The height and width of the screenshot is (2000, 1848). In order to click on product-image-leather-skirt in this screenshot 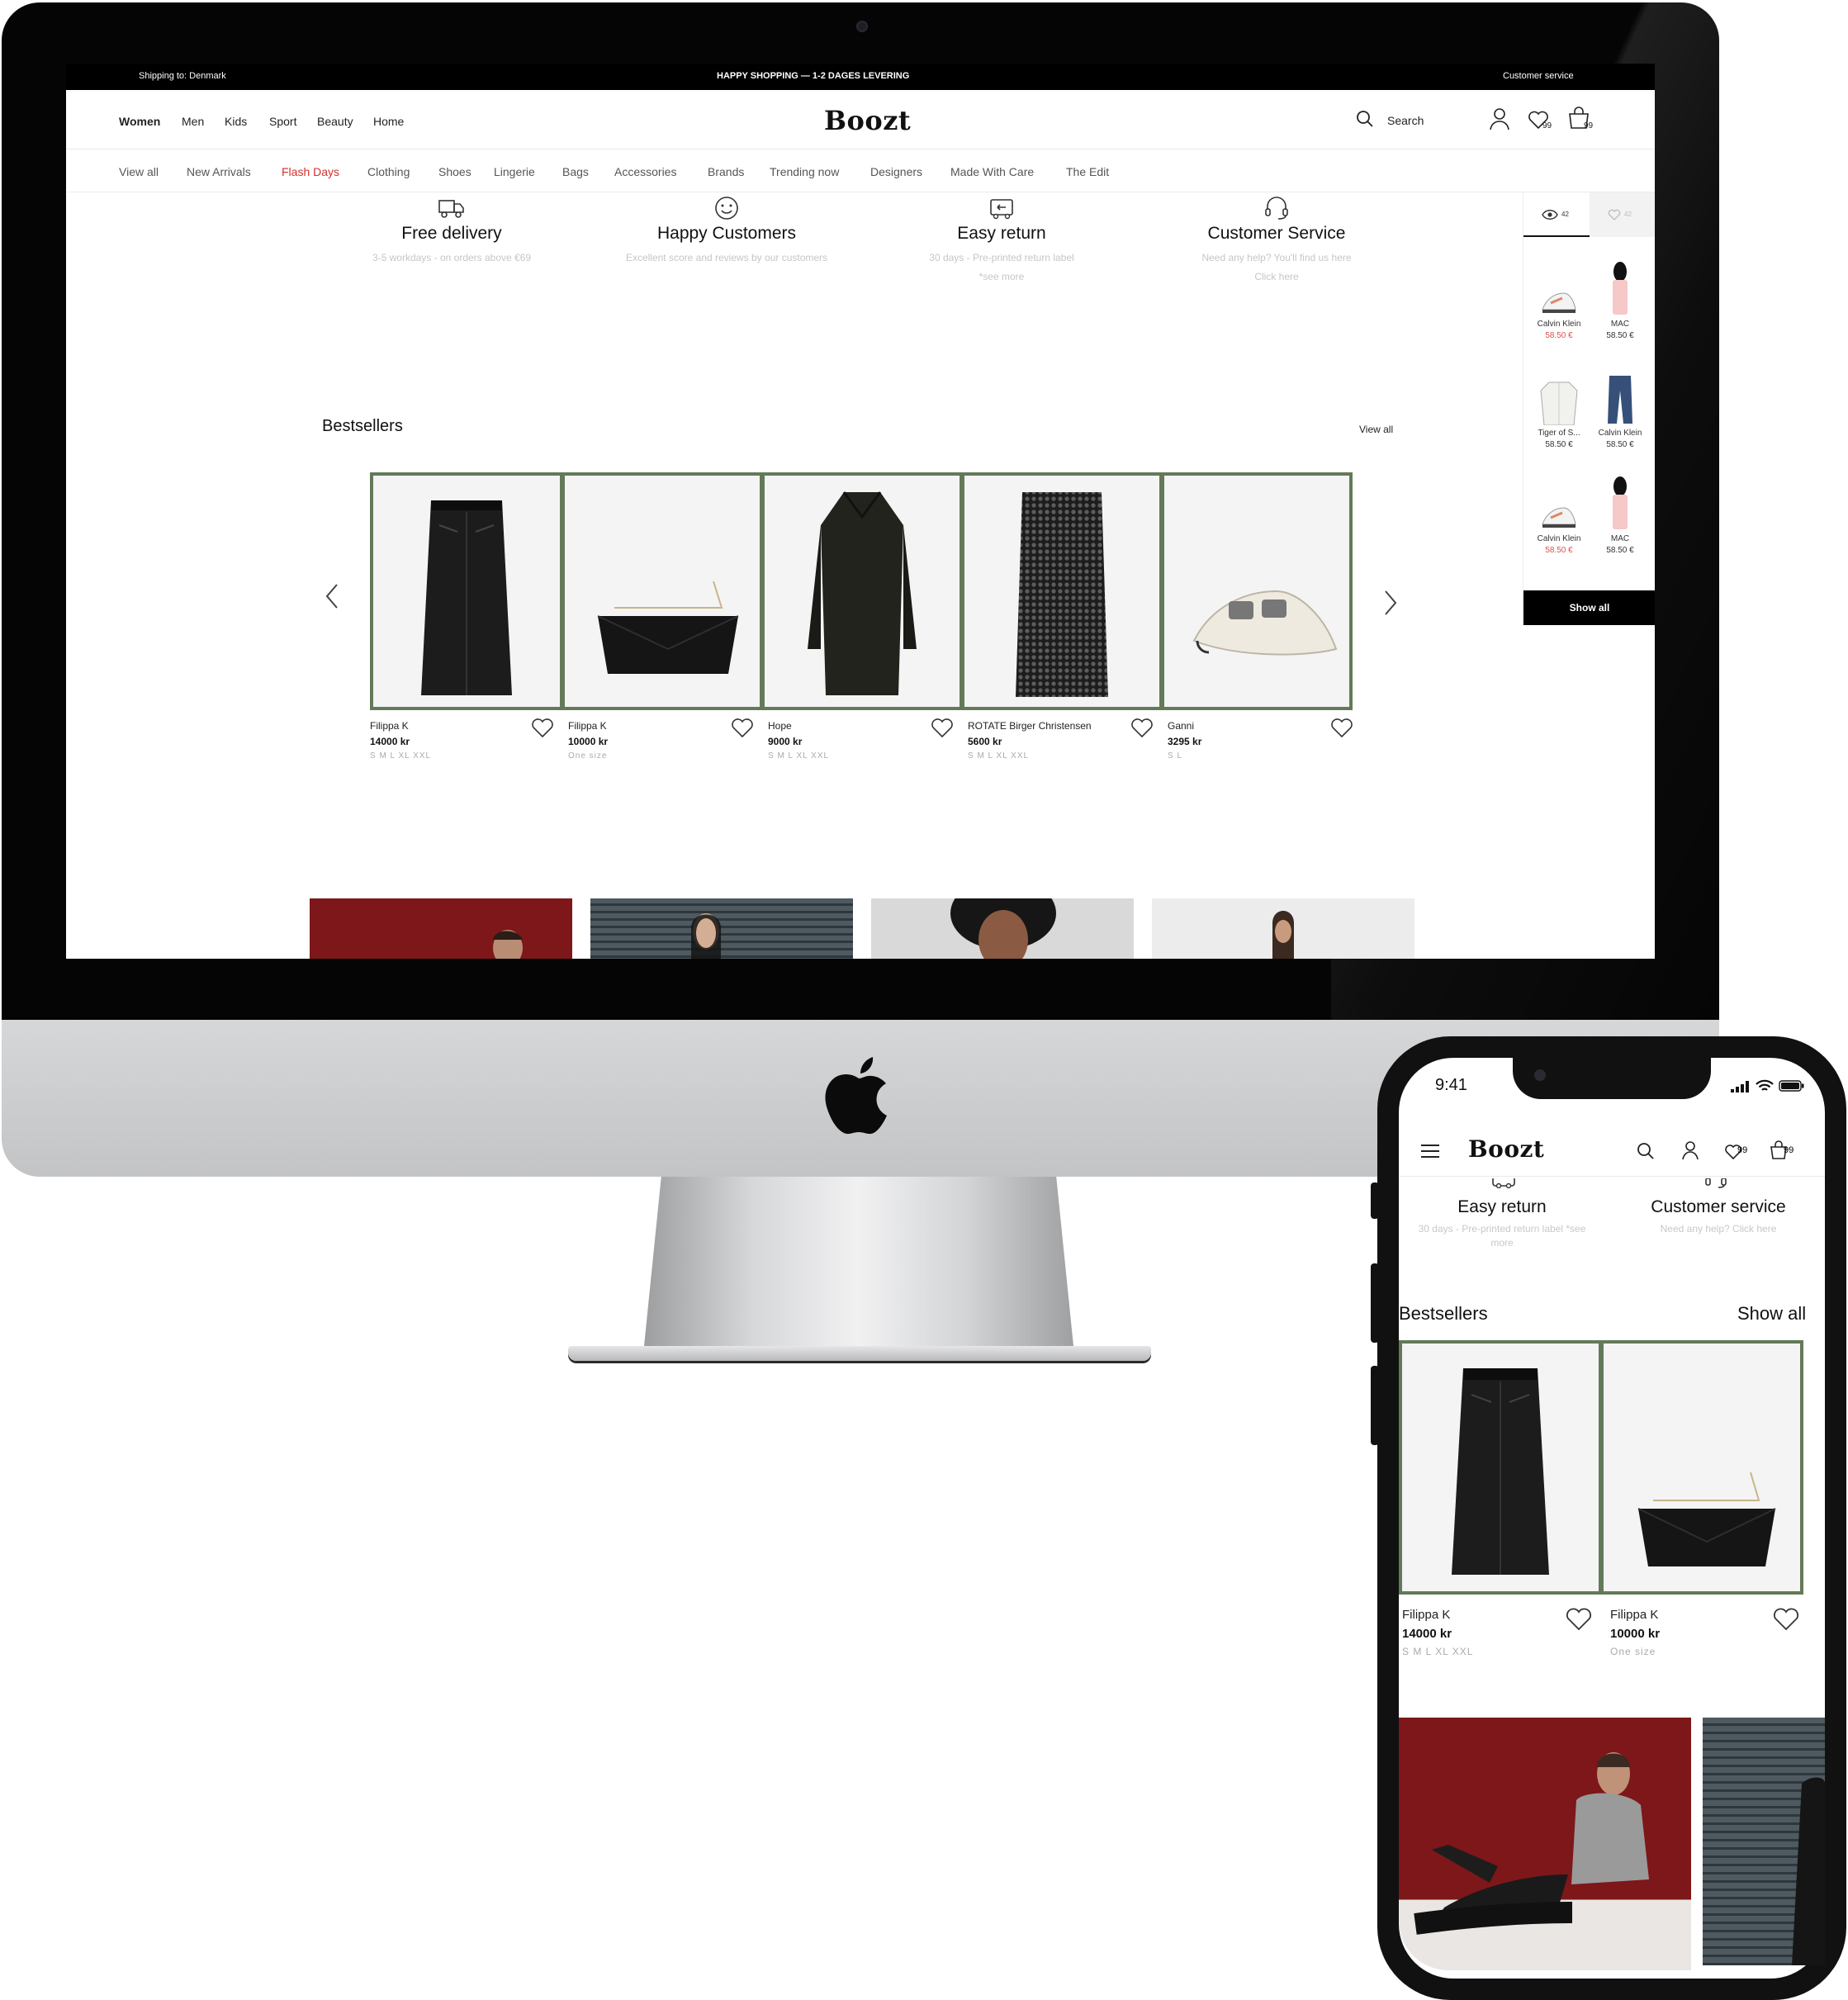, I will do `click(466, 591)`.